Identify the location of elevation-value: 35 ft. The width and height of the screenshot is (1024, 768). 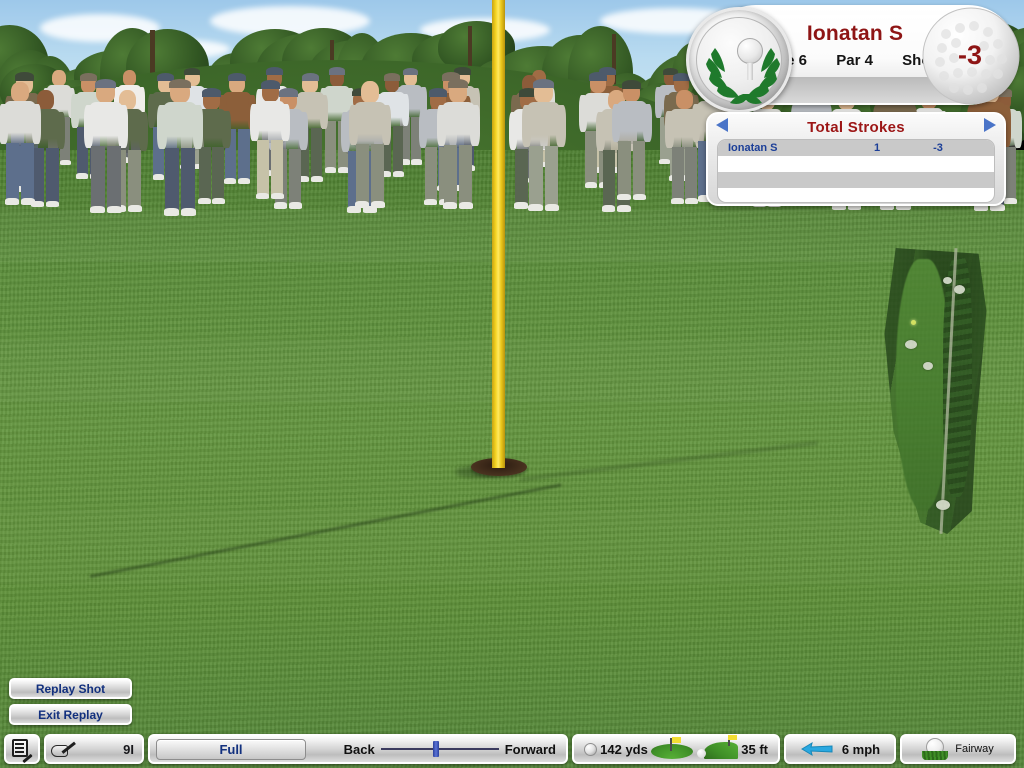
(754, 749).